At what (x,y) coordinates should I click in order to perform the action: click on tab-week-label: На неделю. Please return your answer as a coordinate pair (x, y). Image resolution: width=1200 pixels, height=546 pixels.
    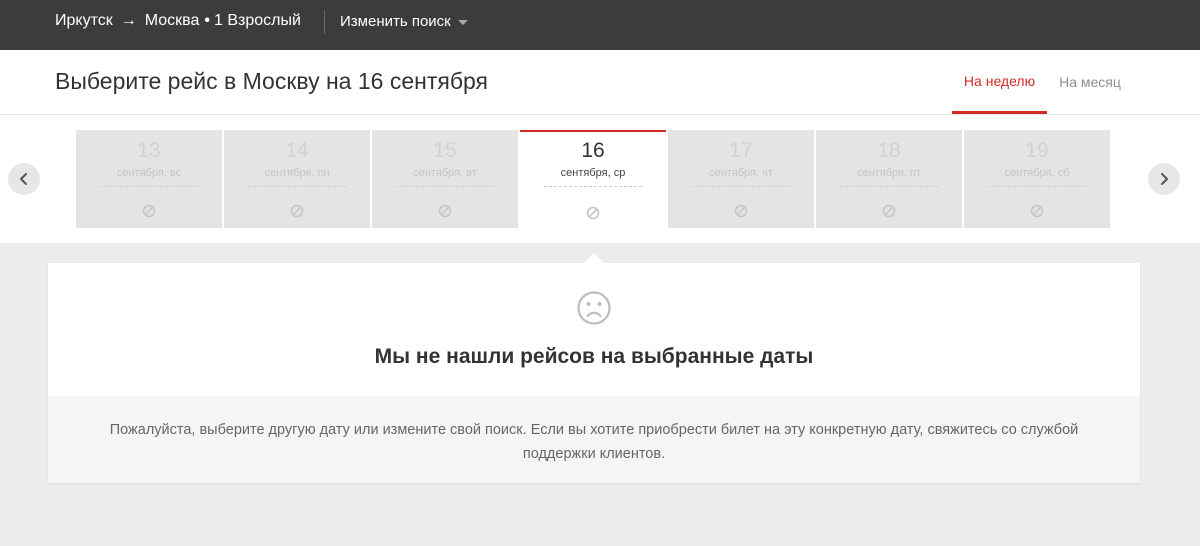
    Looking at the image, I should click on (999, 80).